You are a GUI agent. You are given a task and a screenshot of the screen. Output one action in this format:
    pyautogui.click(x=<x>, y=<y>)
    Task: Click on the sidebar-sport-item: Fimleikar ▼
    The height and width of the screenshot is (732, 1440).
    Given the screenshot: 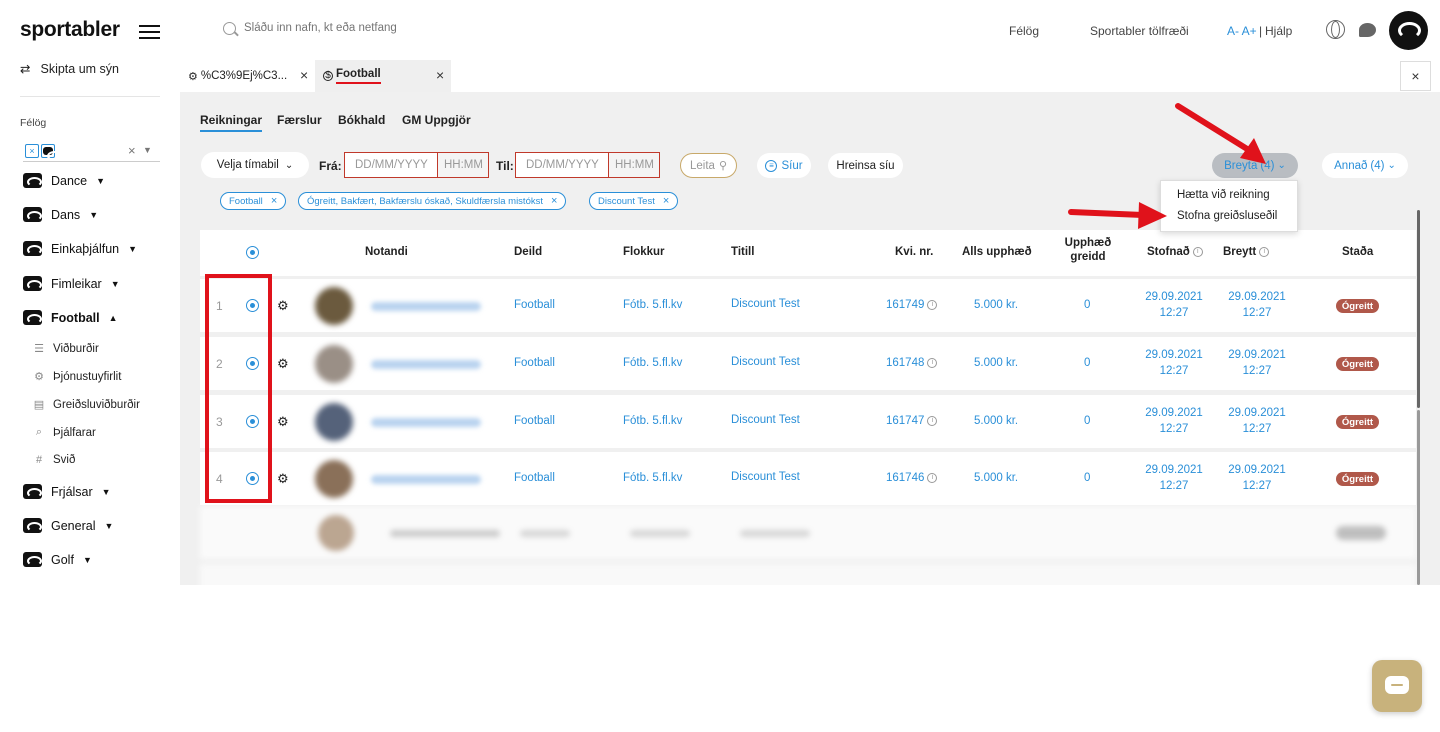 What is the action you would take?
    pyautogui.click(x=71, y=283)
    